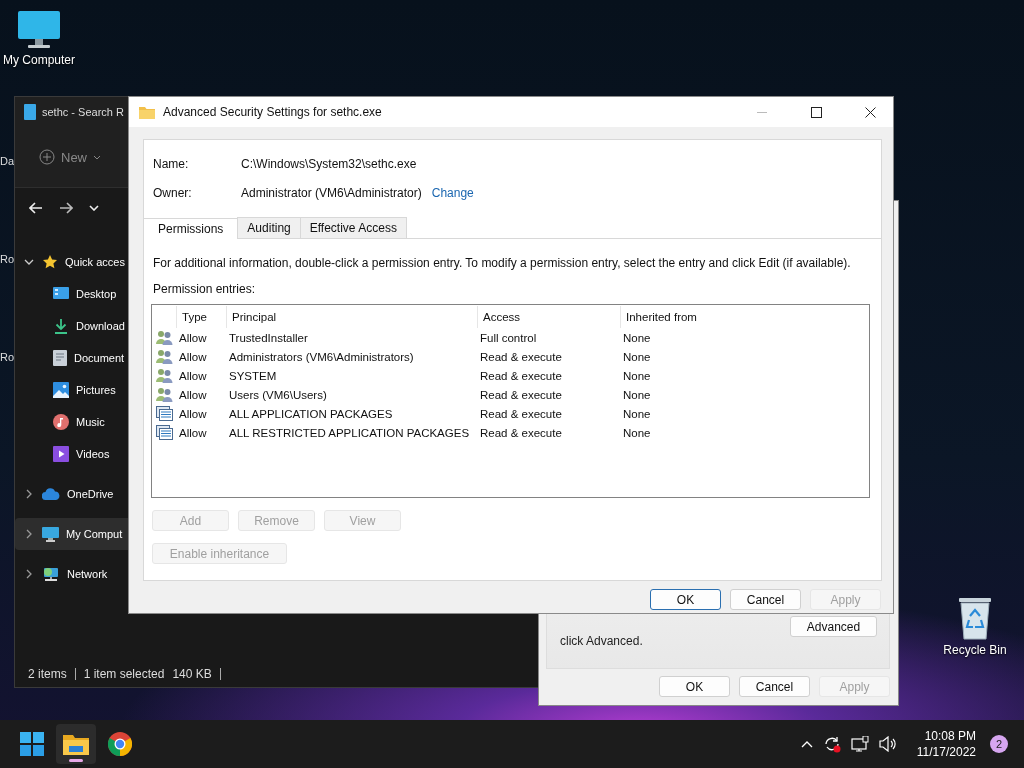 The width and height of the screenshot is (1024, 768). Describe the element at coordinates (171, 163) in the screenshot. I see `field-label: Name:` at that location.